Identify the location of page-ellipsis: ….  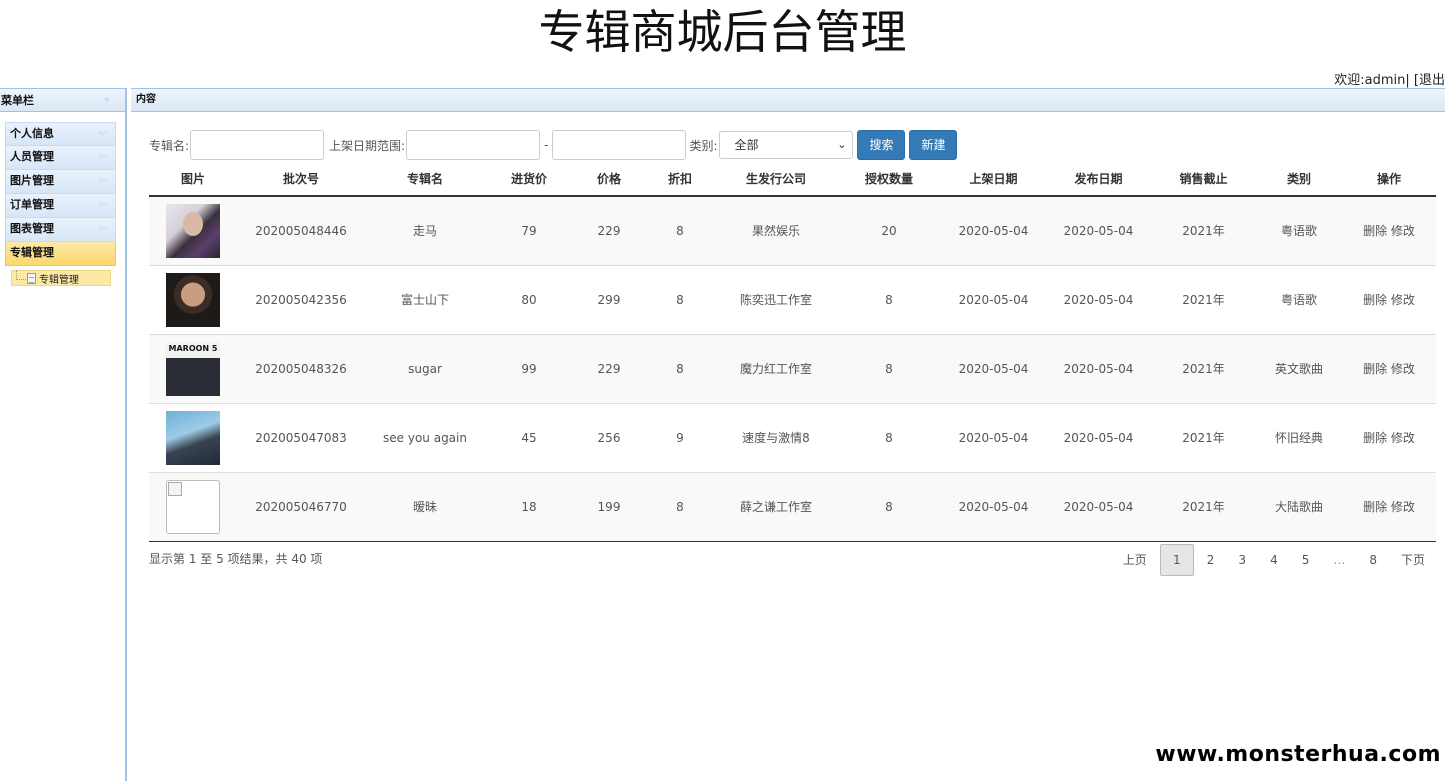
(1339, 560).